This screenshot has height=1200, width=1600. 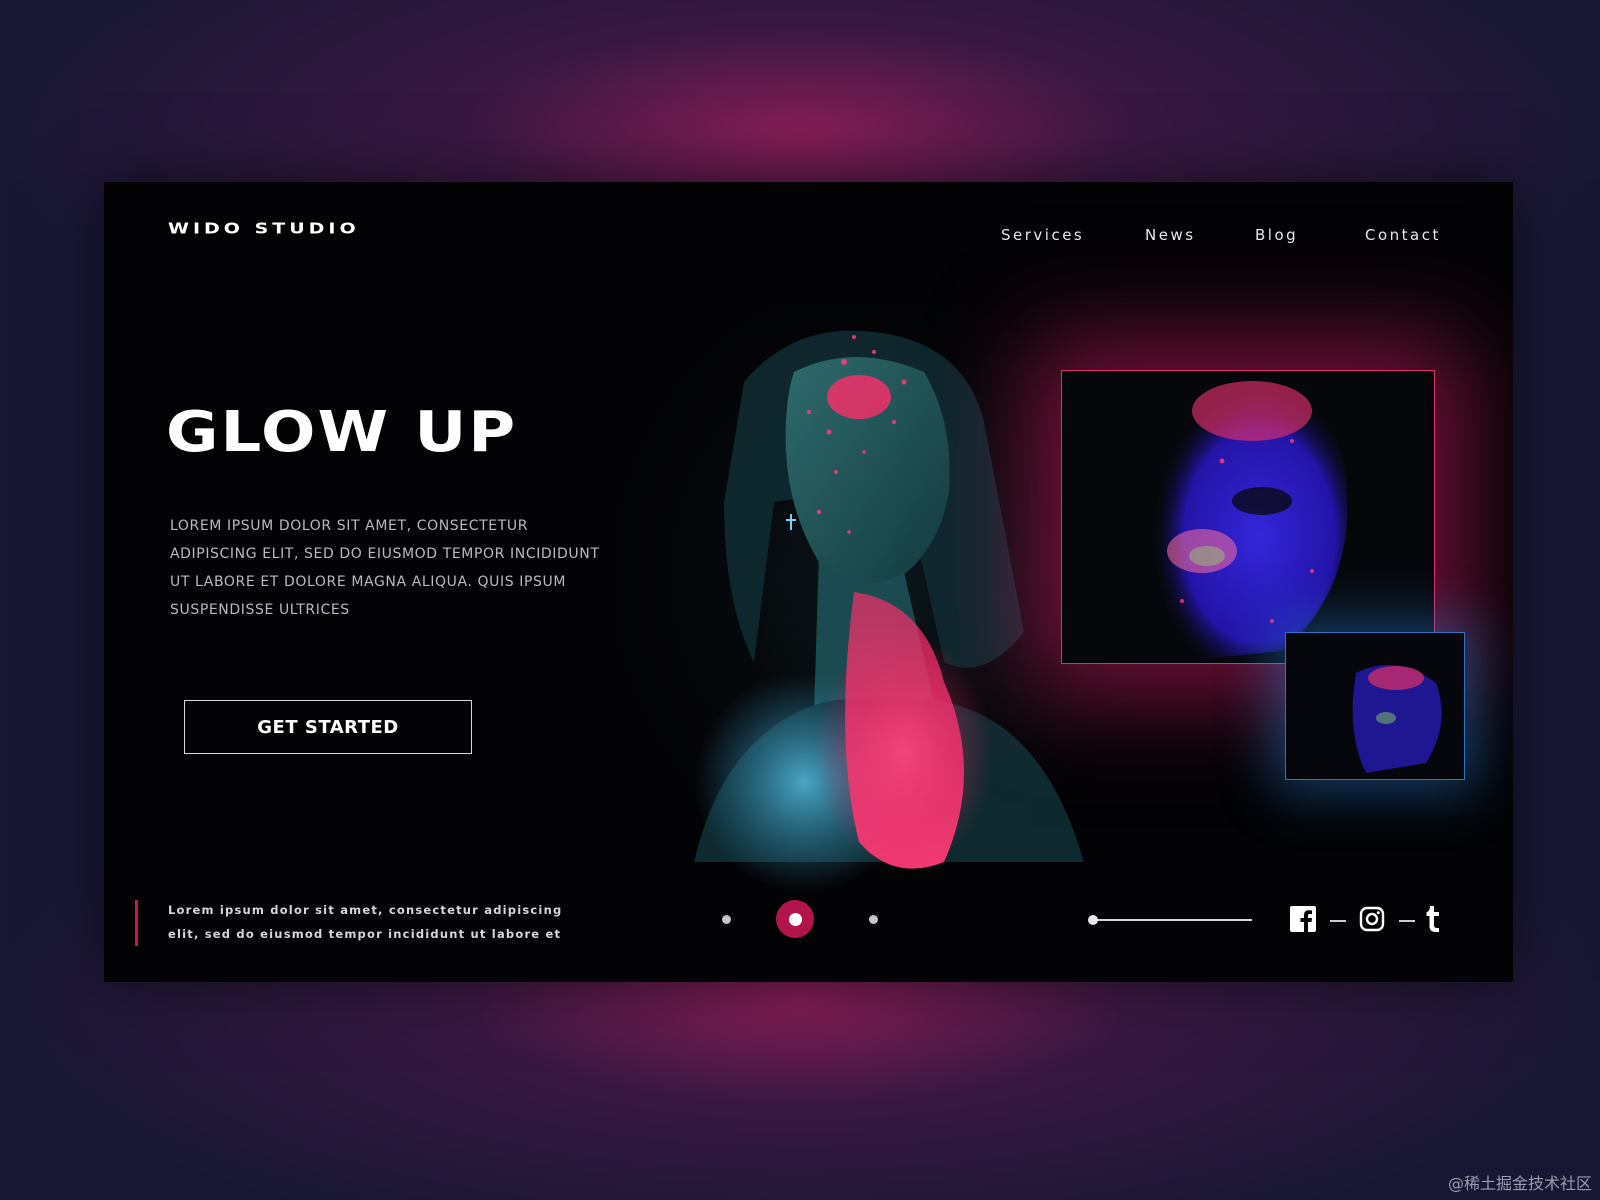 What do you see at coordinates (1042, 235) in the screenshot?
I see `nav-item-services: Services` at bounding box center [1042, 235].